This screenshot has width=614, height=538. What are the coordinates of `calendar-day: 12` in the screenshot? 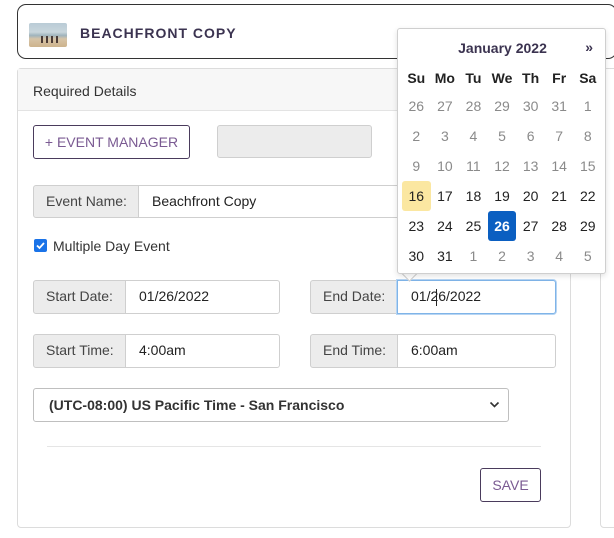 It's located at (502, 166).